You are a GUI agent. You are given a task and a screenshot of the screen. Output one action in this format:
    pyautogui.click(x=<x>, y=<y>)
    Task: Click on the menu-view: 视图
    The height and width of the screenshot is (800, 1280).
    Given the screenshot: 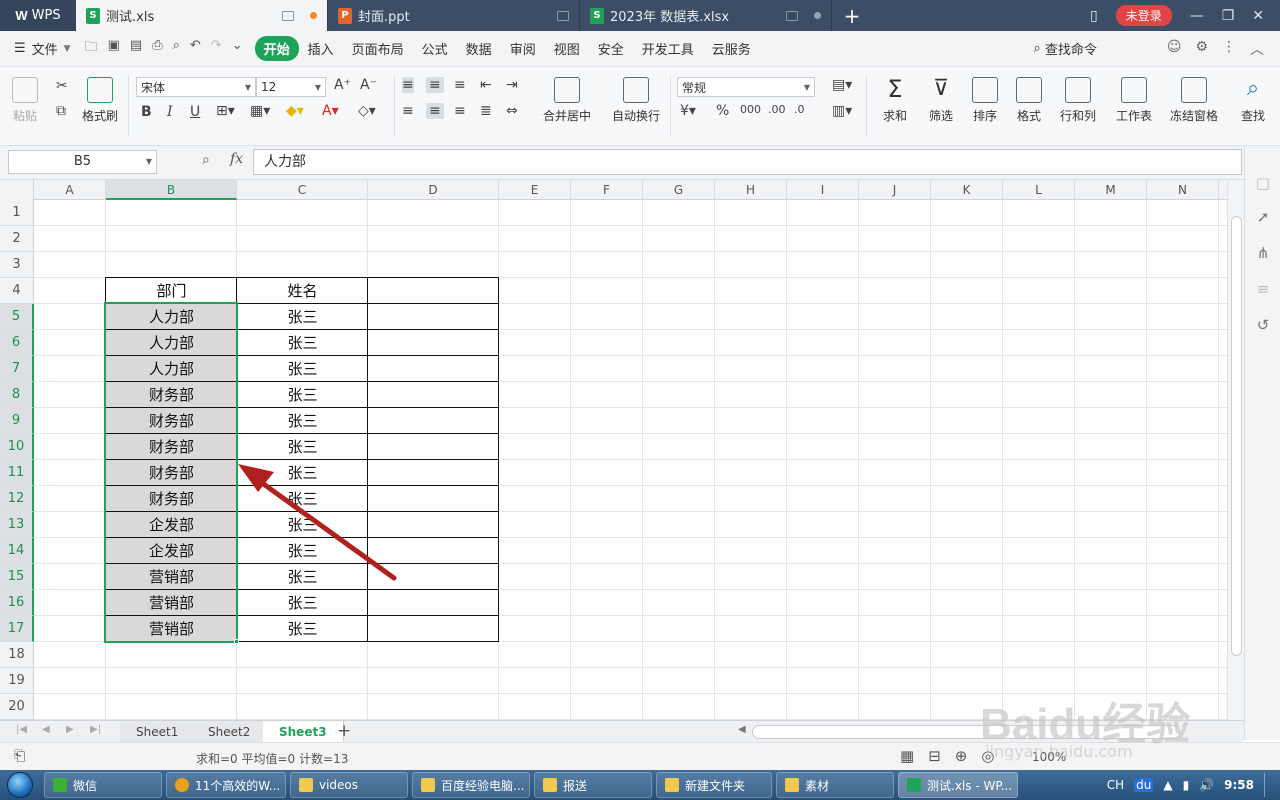 What is the action you would take?
    pyautogui.click(x=567, y=48)
    